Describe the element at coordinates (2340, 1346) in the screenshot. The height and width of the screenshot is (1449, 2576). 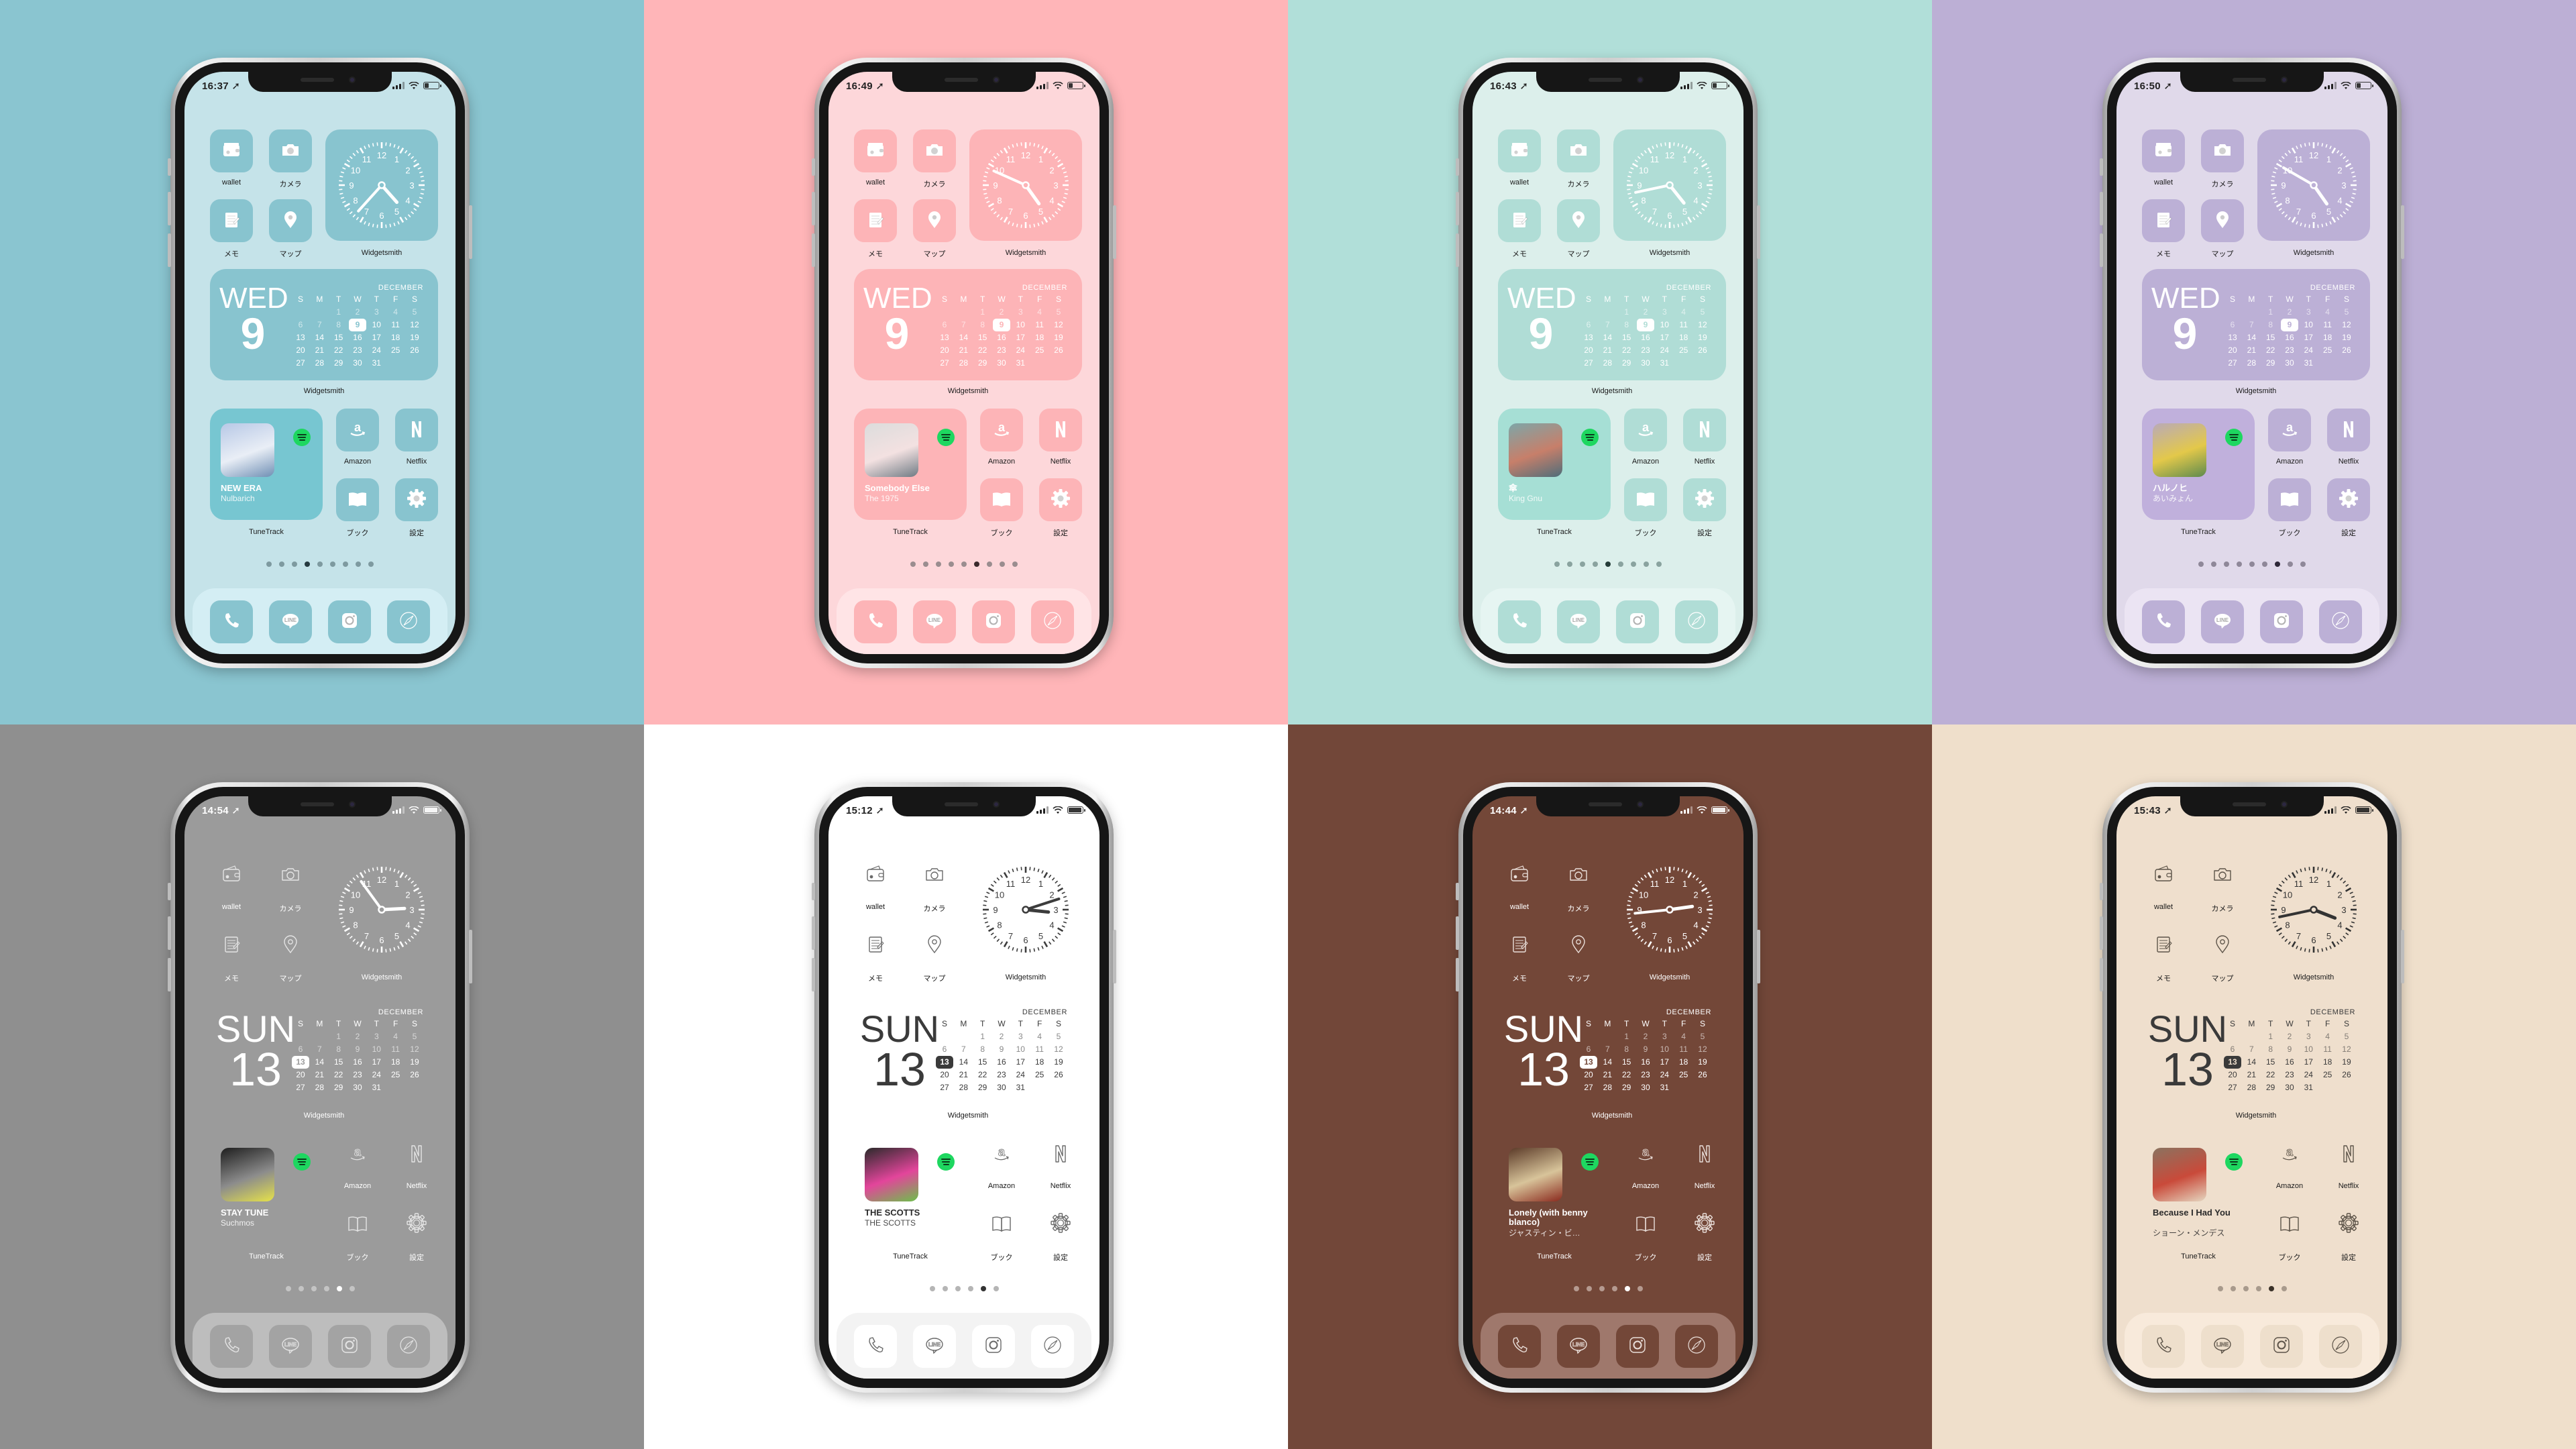
I see `dock-app-safari` at that location.